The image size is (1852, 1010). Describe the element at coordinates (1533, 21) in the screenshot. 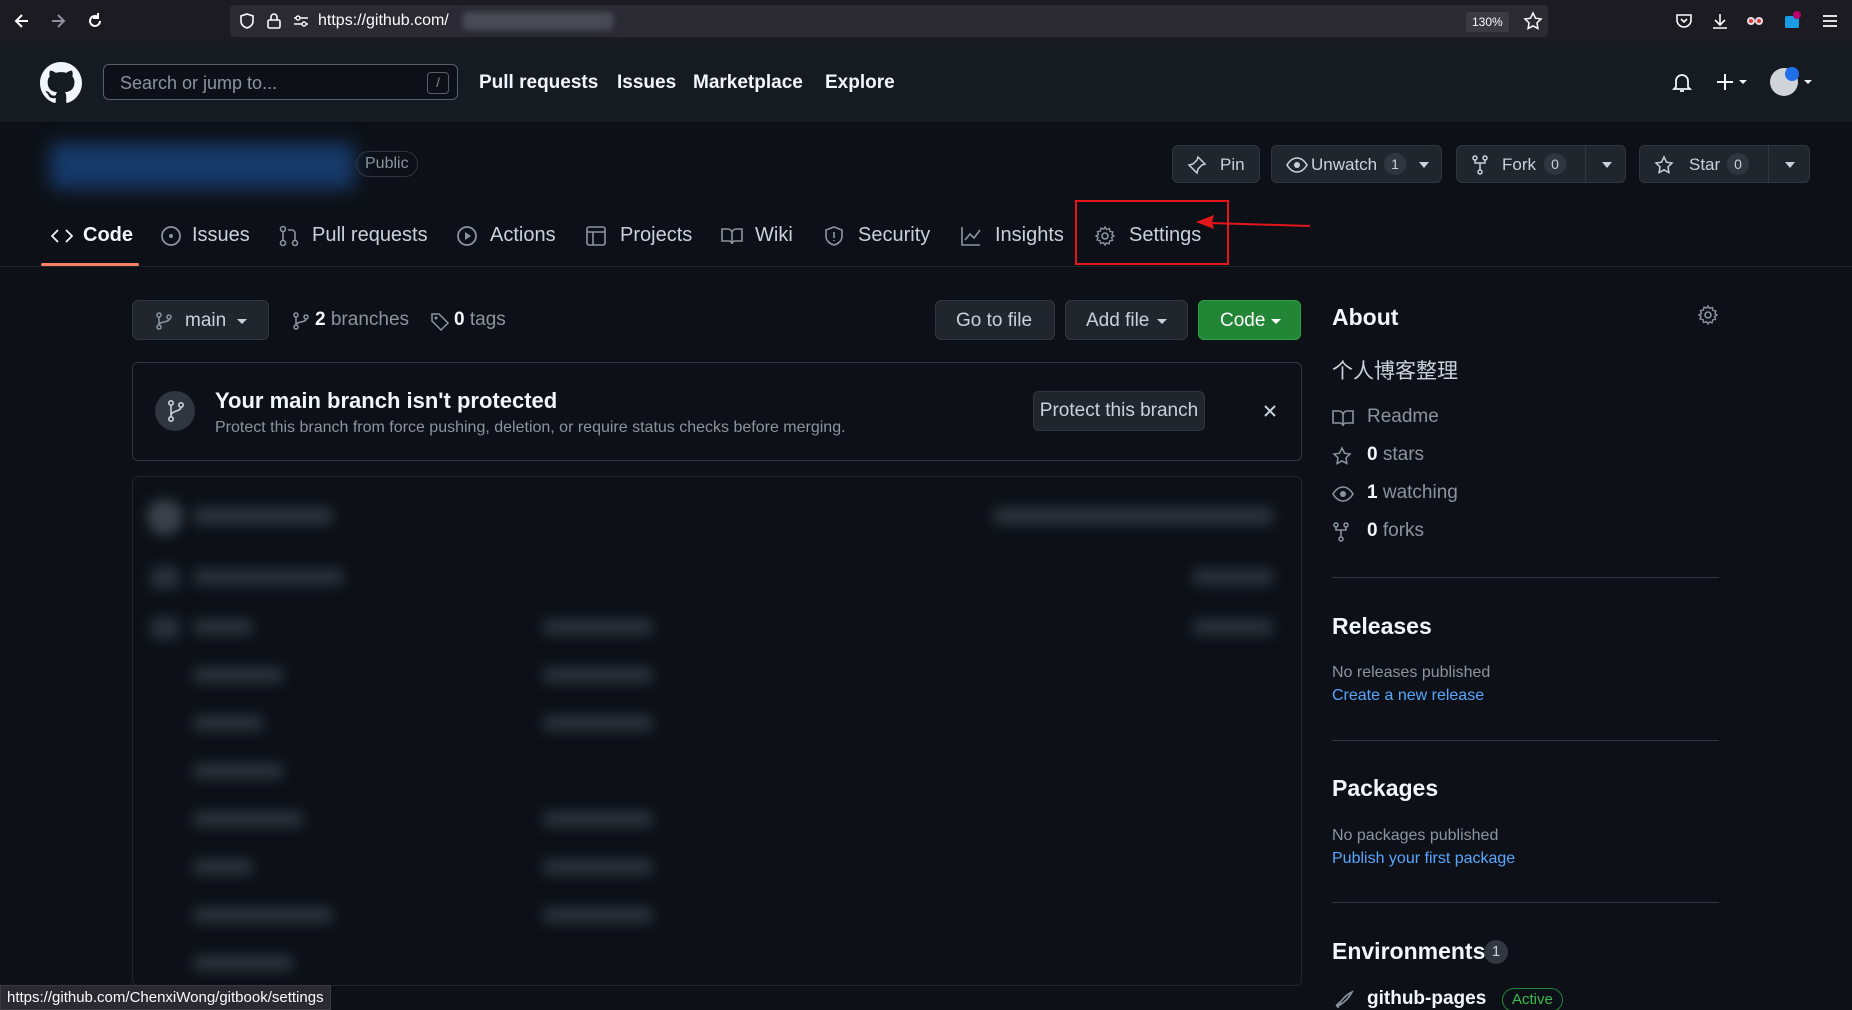

I see `bookmark-star-icon` at that location.